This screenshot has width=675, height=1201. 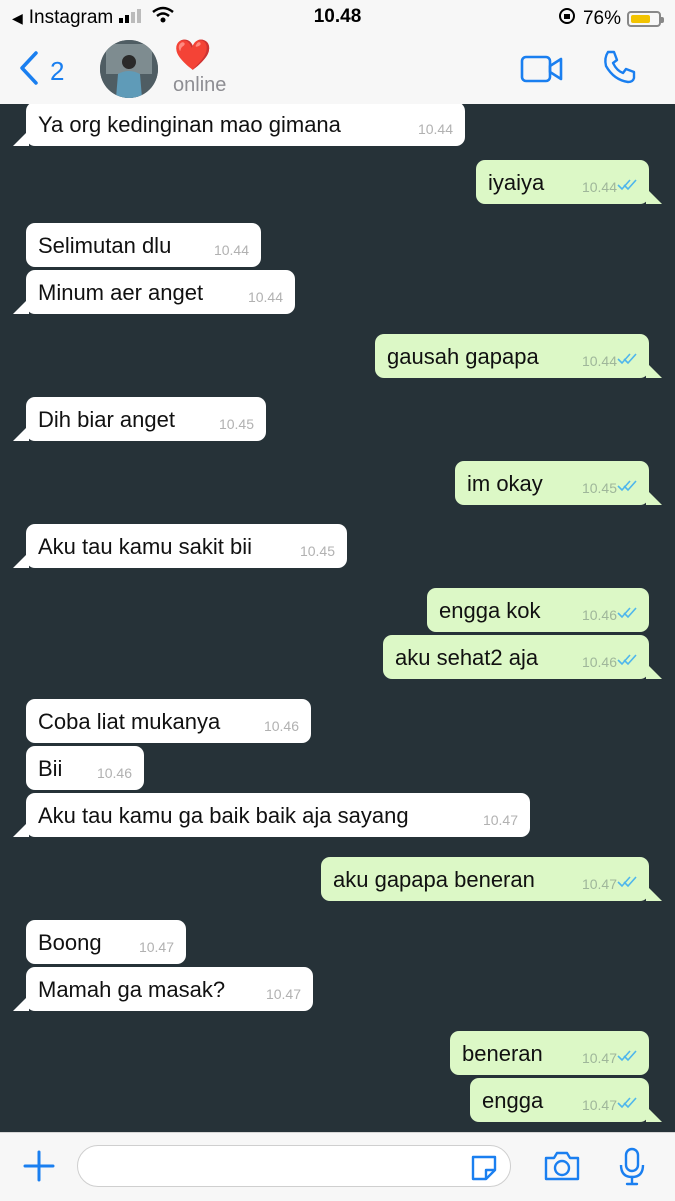 What do you see at coordinates (434, 879) in the screenshot?
I see `message-text: aku gapapa beneran` at bounding box center [434, 879].